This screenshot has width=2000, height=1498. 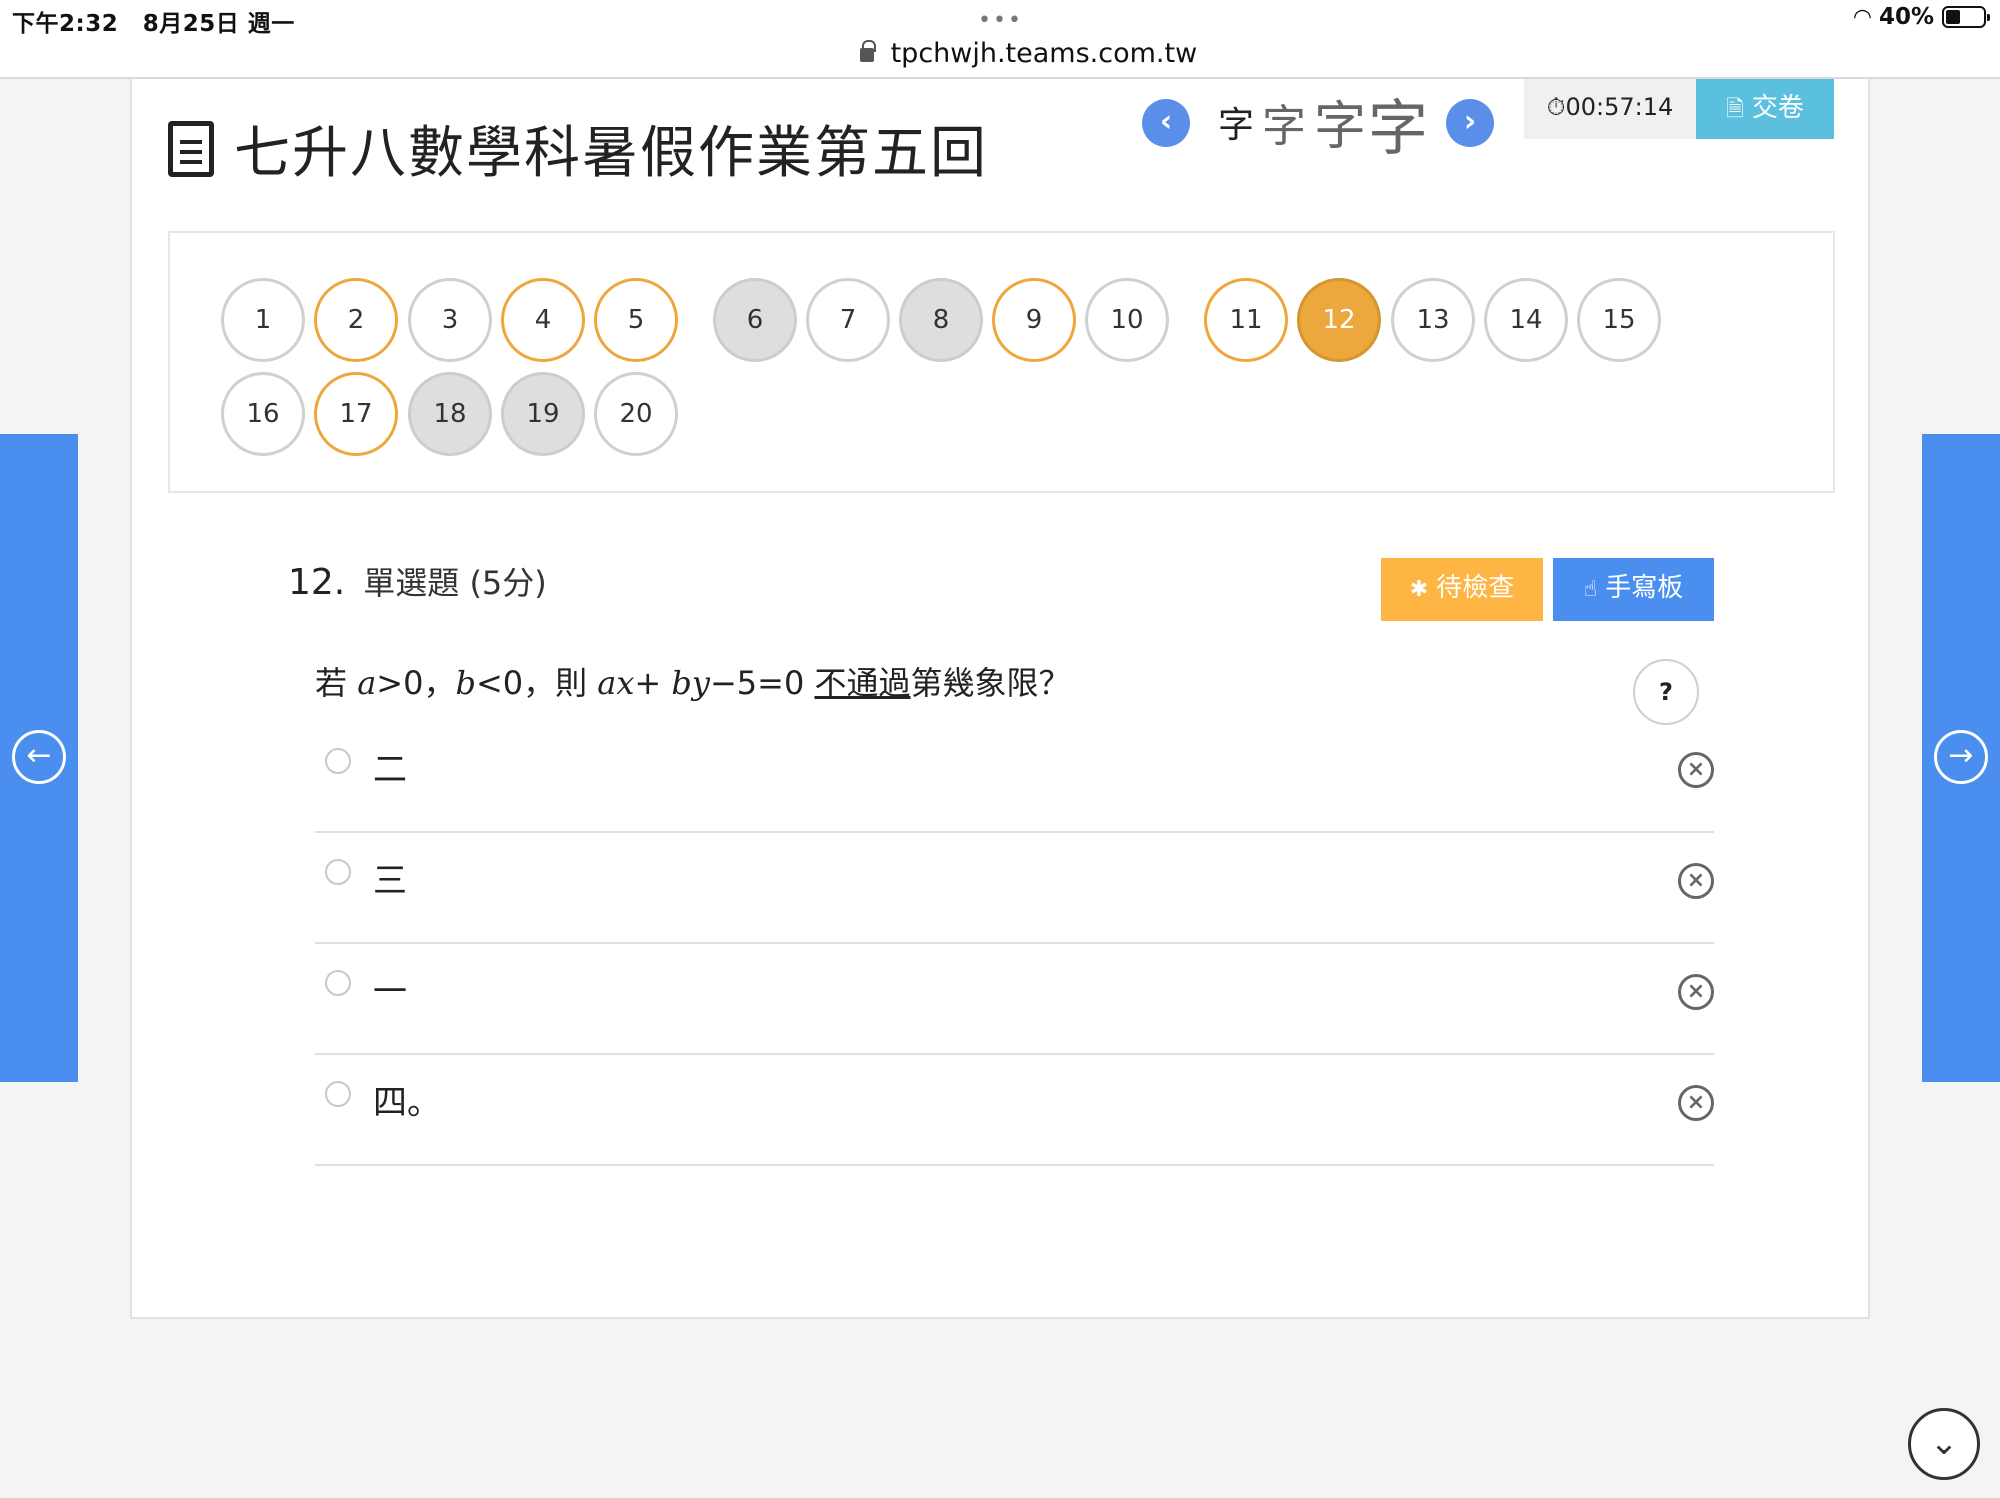 I want to click on question-nav-button: 10, so click(x=1127, y=320).